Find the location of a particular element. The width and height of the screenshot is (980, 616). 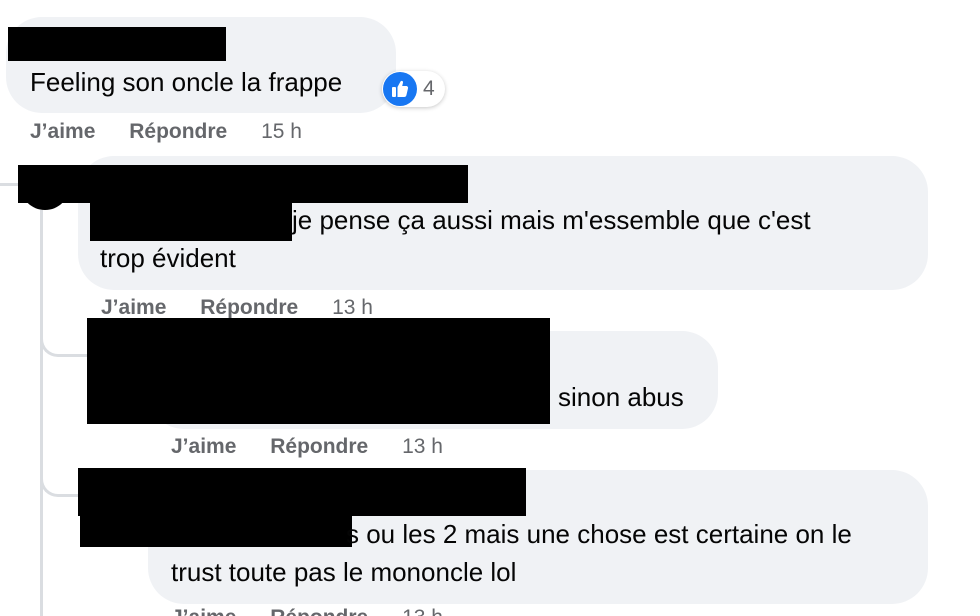

comment-text: trop évident is located at coordinates (168, 258).